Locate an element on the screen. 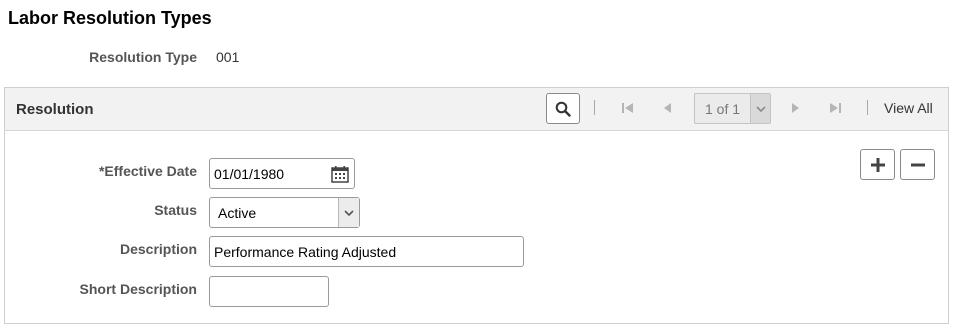 Image resolution: width=953 pixels, height=333 pixels. panel-title: Resolution is located at coordinates (55, 109).